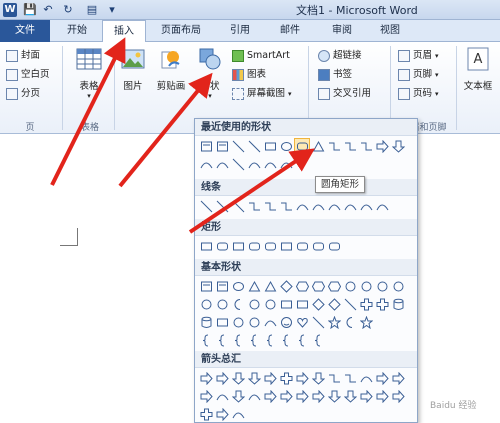 The height and width of the screenshot is (423, 500). I want to click on customize-icon: ▾, so click(112, 10).